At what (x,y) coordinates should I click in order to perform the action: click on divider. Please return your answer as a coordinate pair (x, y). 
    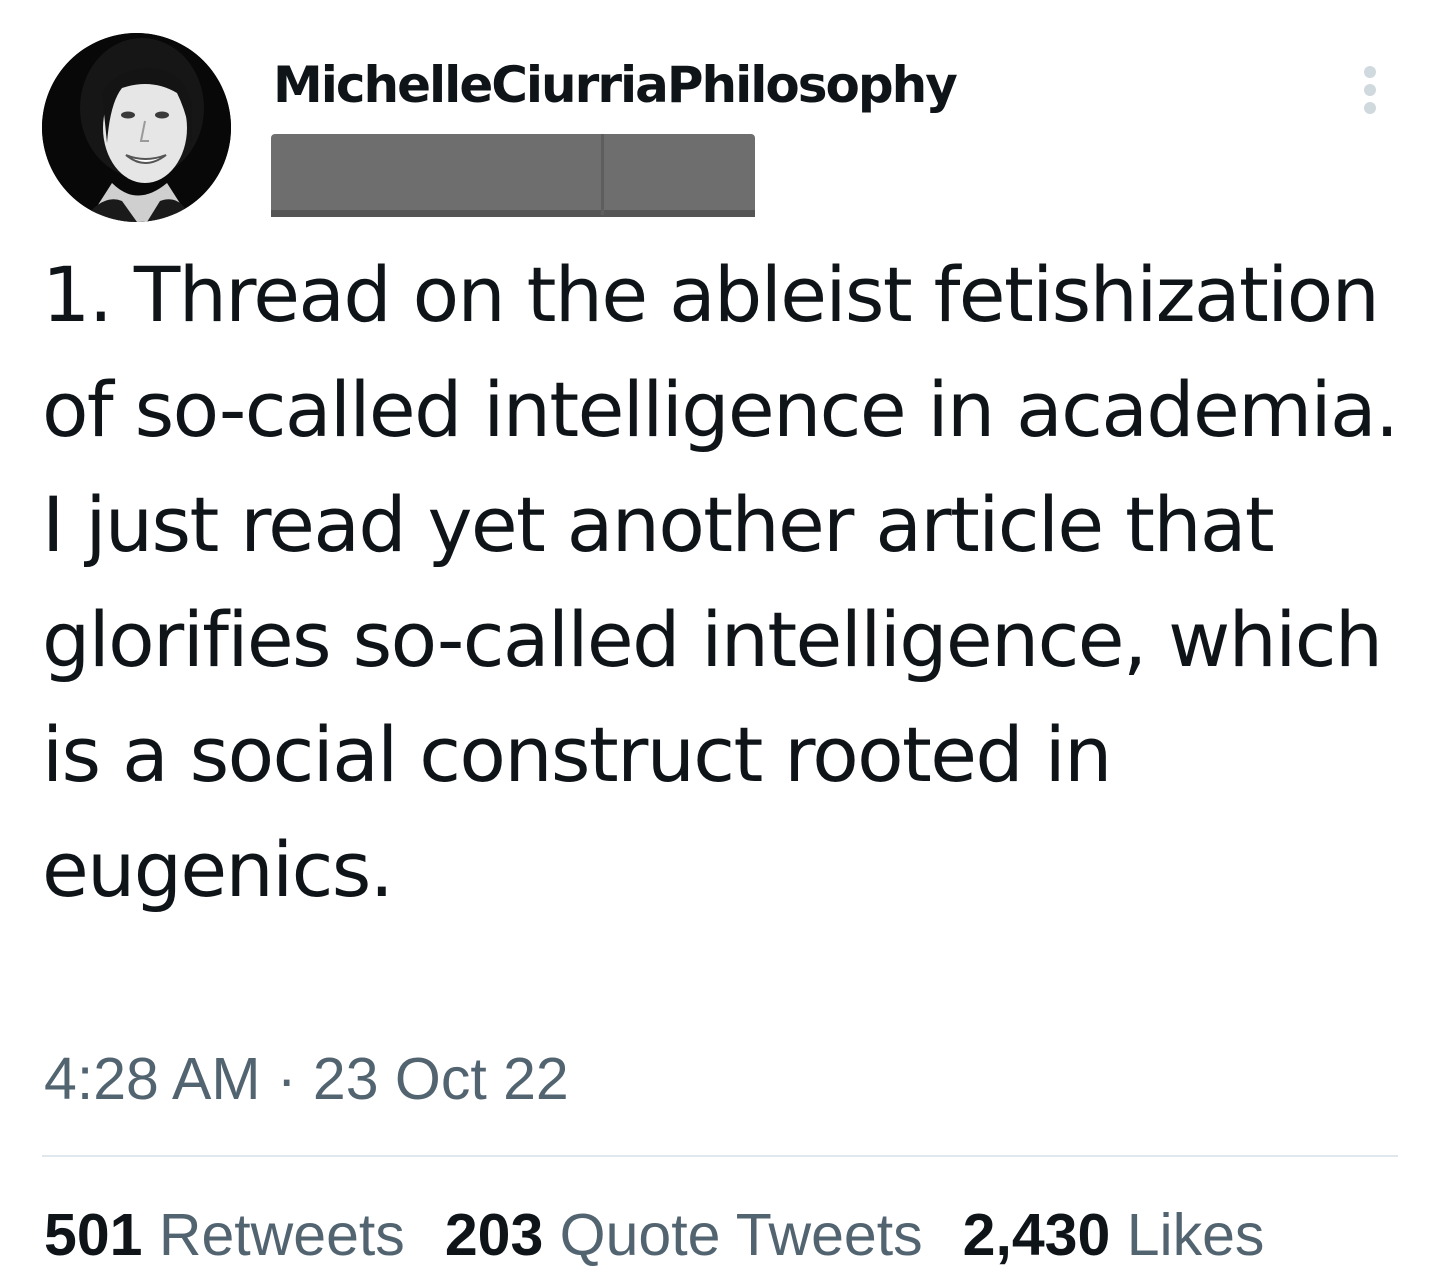
    Looking at the image, I should click on (720, 1156).